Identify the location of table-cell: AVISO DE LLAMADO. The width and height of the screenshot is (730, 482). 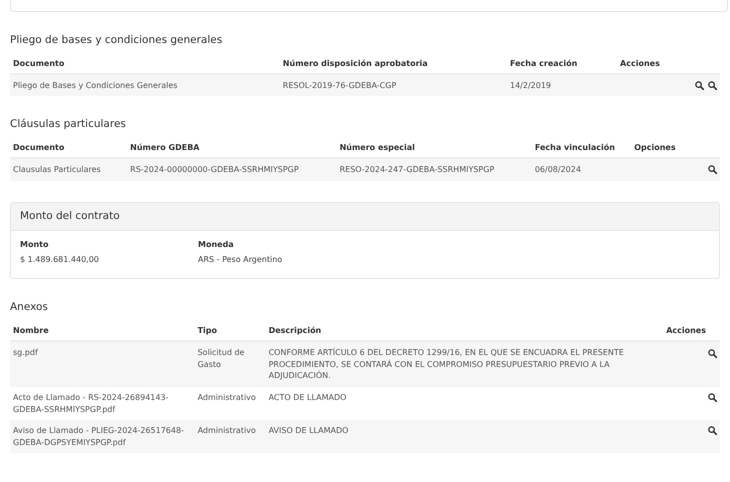
(465, 437).